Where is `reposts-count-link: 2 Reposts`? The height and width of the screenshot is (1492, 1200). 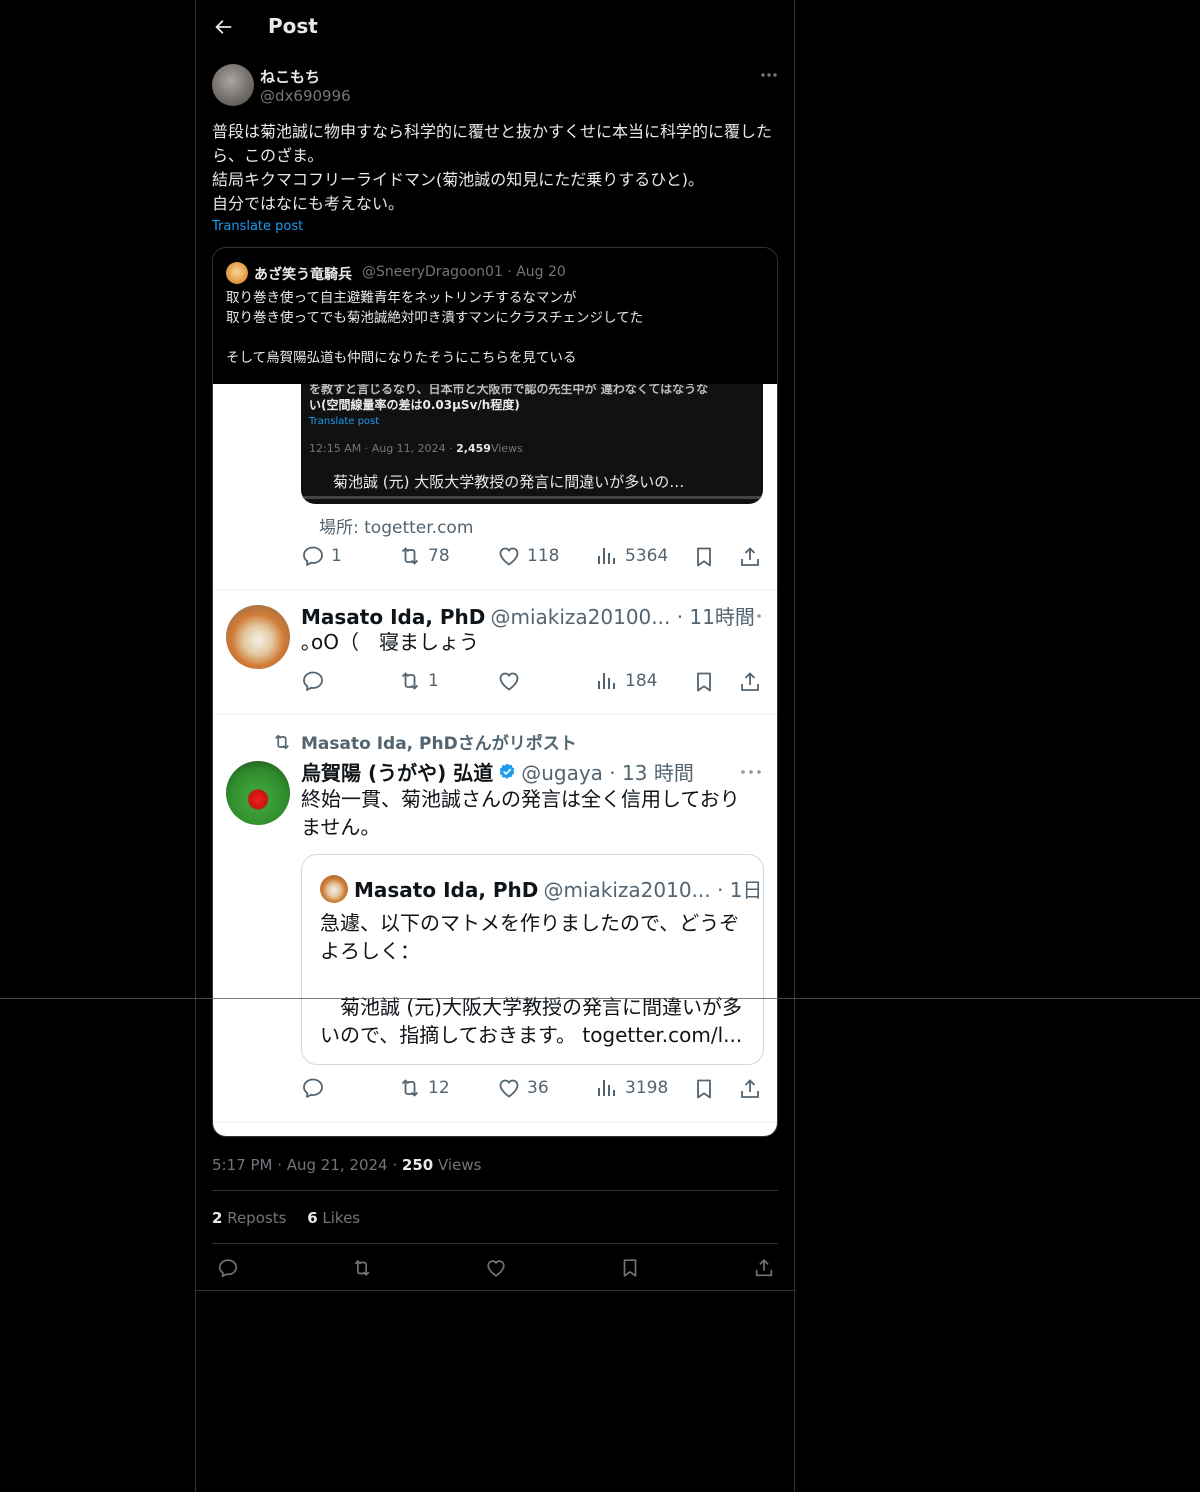 reposts-count-link: 2 Reposts is located at coordinates (249, 1218).